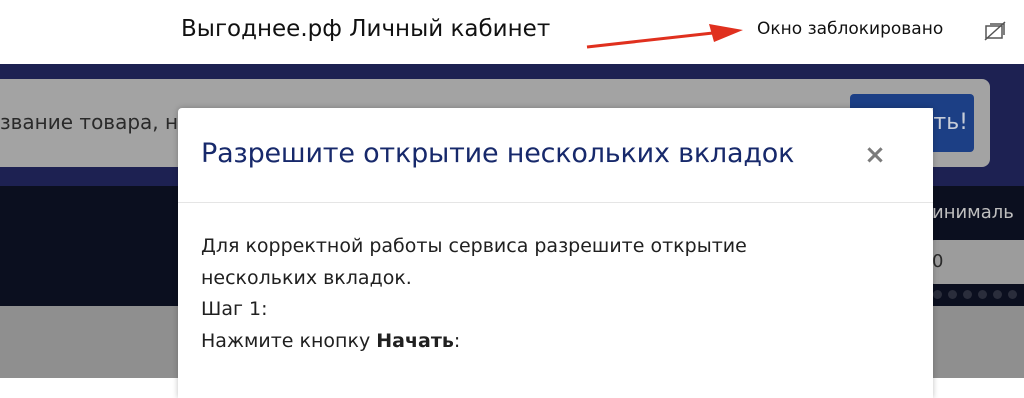 This screenshot has height=398, width=1024. Describe the element at coordinates (366, 29) in the screenshot. I see `site-title-annotation: Выгоднее.рф Личный кабинет` at that location.